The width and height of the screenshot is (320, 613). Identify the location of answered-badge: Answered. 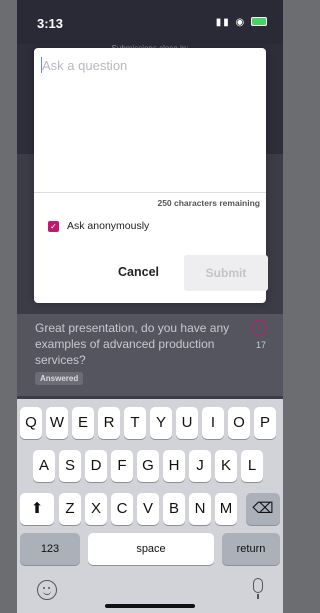
(59, 378).